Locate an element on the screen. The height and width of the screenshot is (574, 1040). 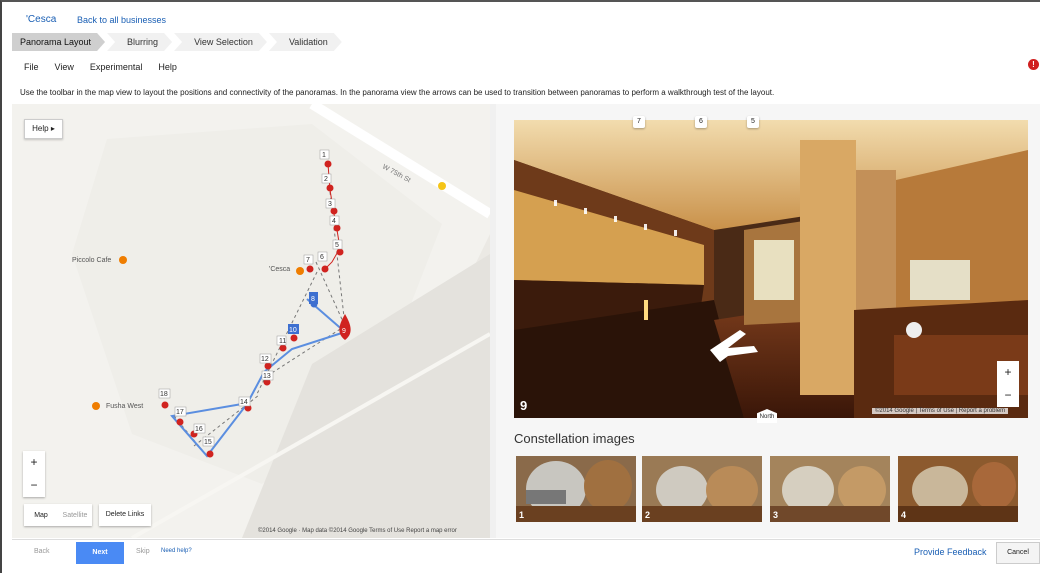
menu-help: Help is located at coordinates (167, 67).